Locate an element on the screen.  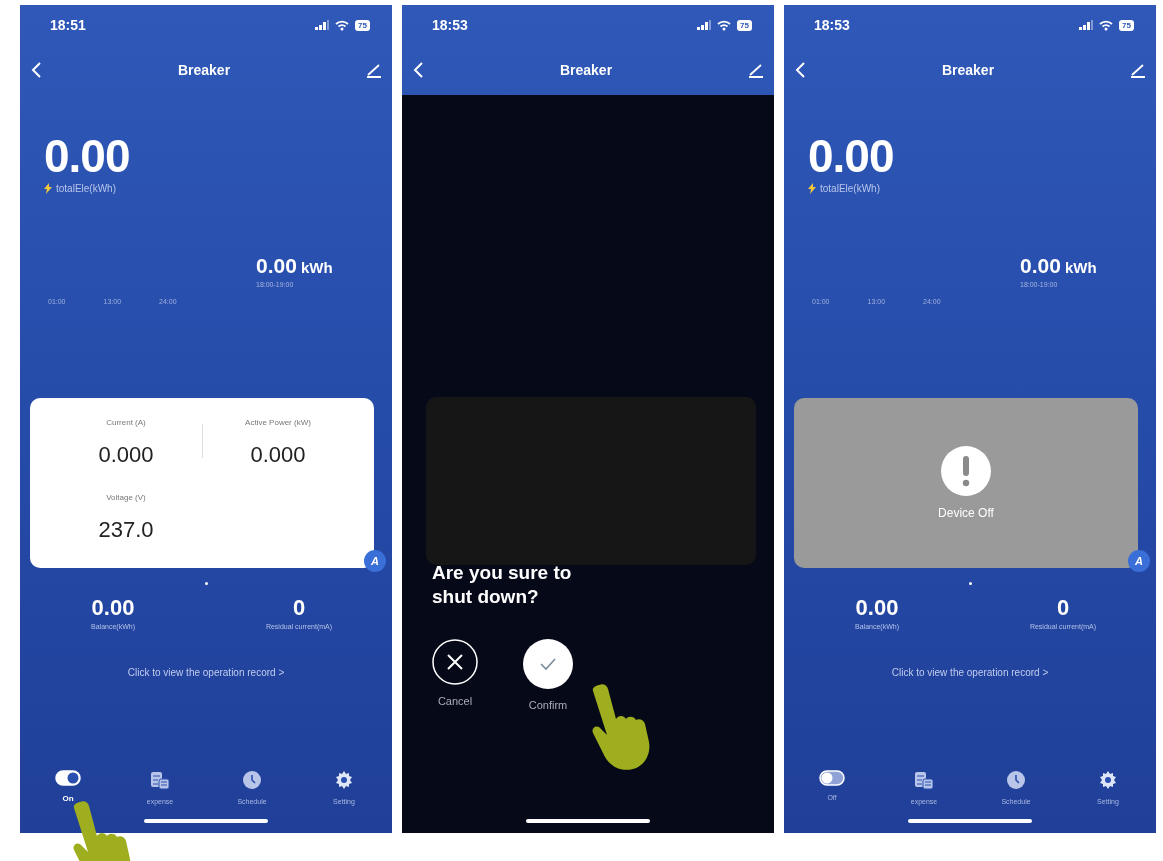
tab-item: On is located at coordinates (68, 787).